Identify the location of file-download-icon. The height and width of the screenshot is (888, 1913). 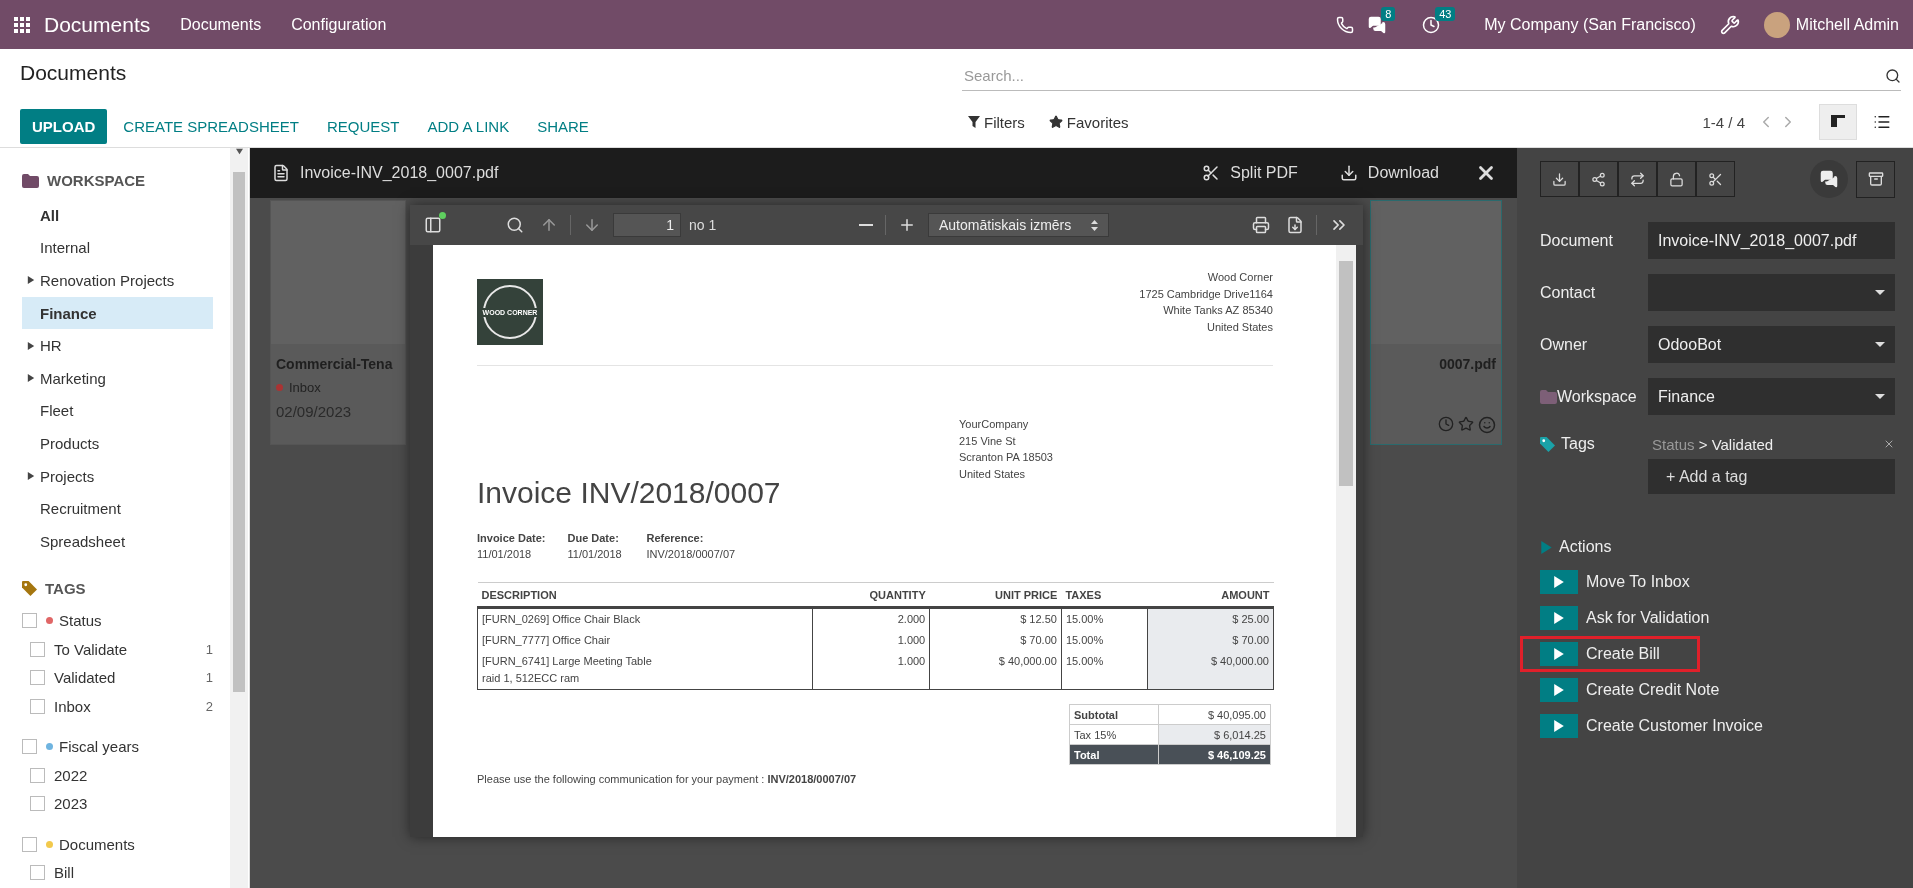
(1295, 225).